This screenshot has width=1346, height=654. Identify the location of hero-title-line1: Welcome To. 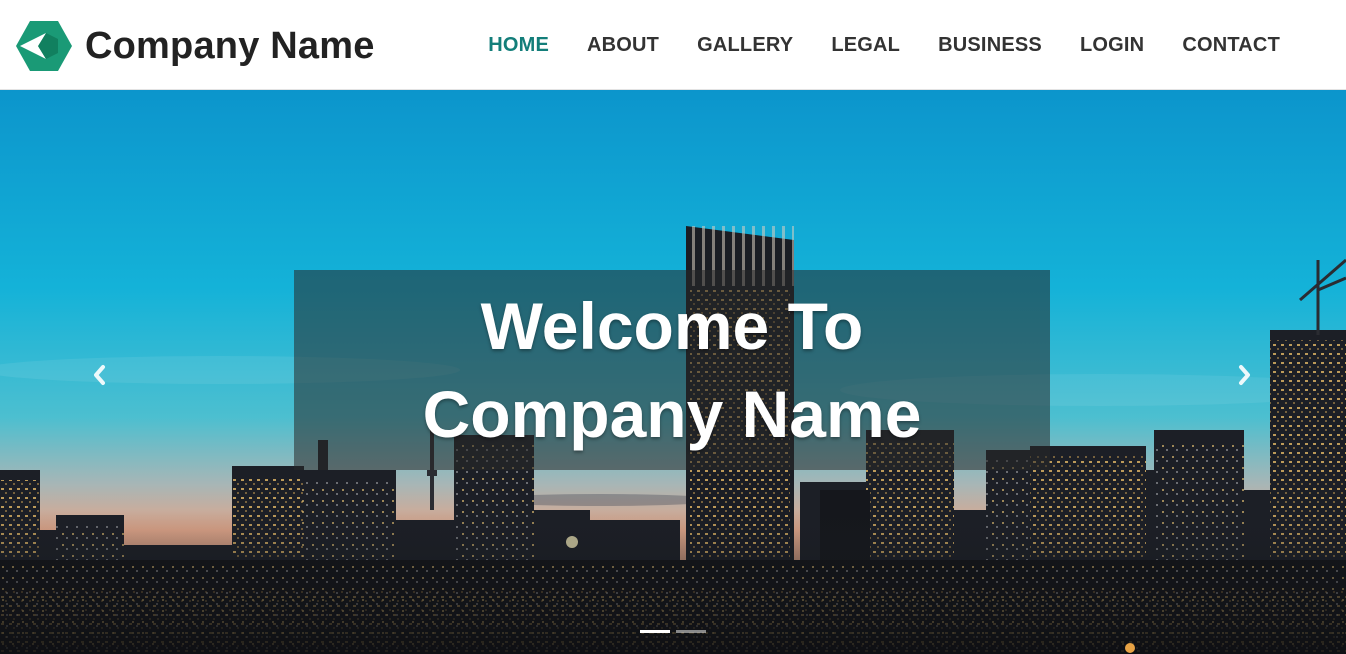
(672, 326).